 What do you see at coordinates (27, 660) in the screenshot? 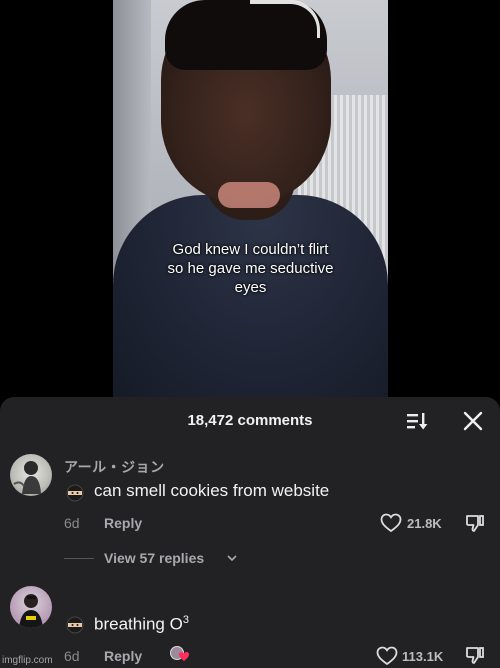
I see `watermark: imgflip.com` at bounding box center [27, 660].